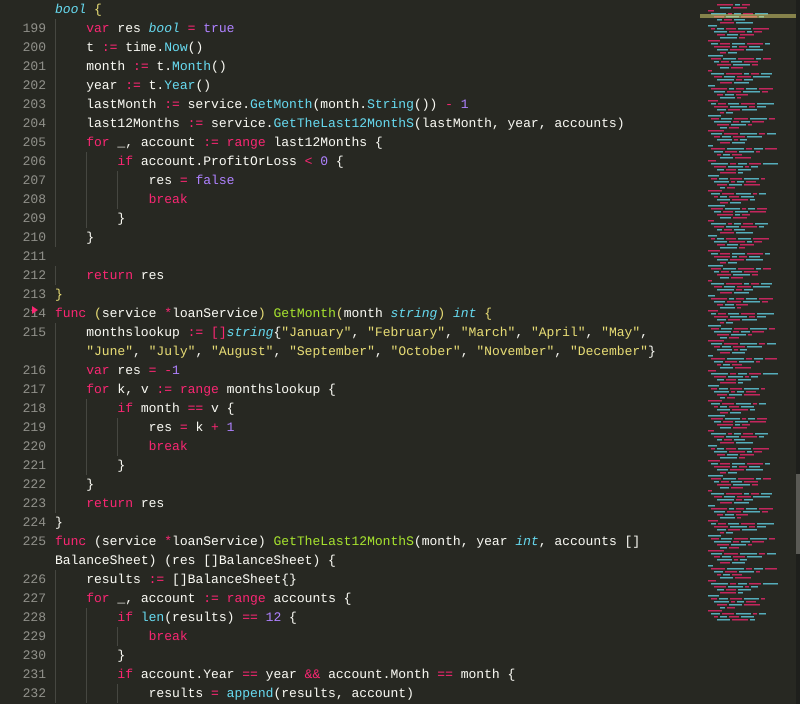 The width and height of the screenshot is (800, 704). Describe the element at coordinates (78, 10) in the screenshot. I see `code-line: bool {` at that location.